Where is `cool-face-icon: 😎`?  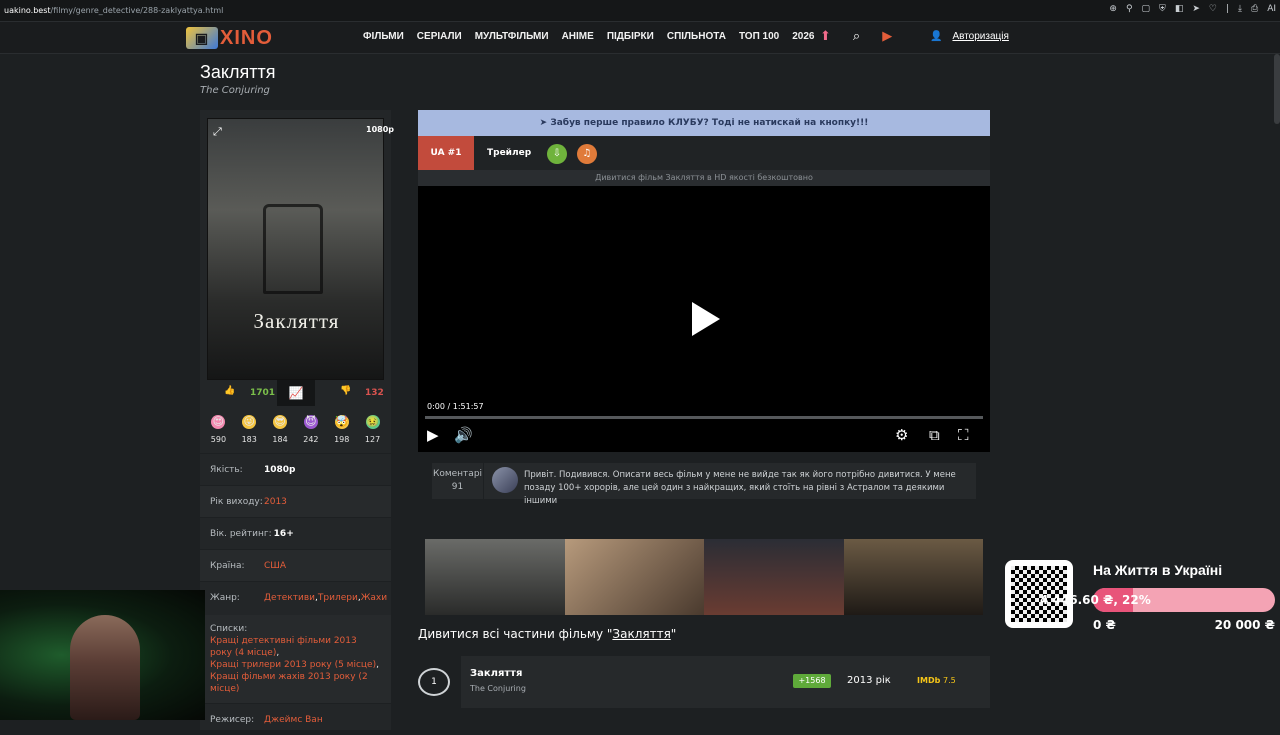
cool-face-icon: 😎 is located at coordinates (280, 422).